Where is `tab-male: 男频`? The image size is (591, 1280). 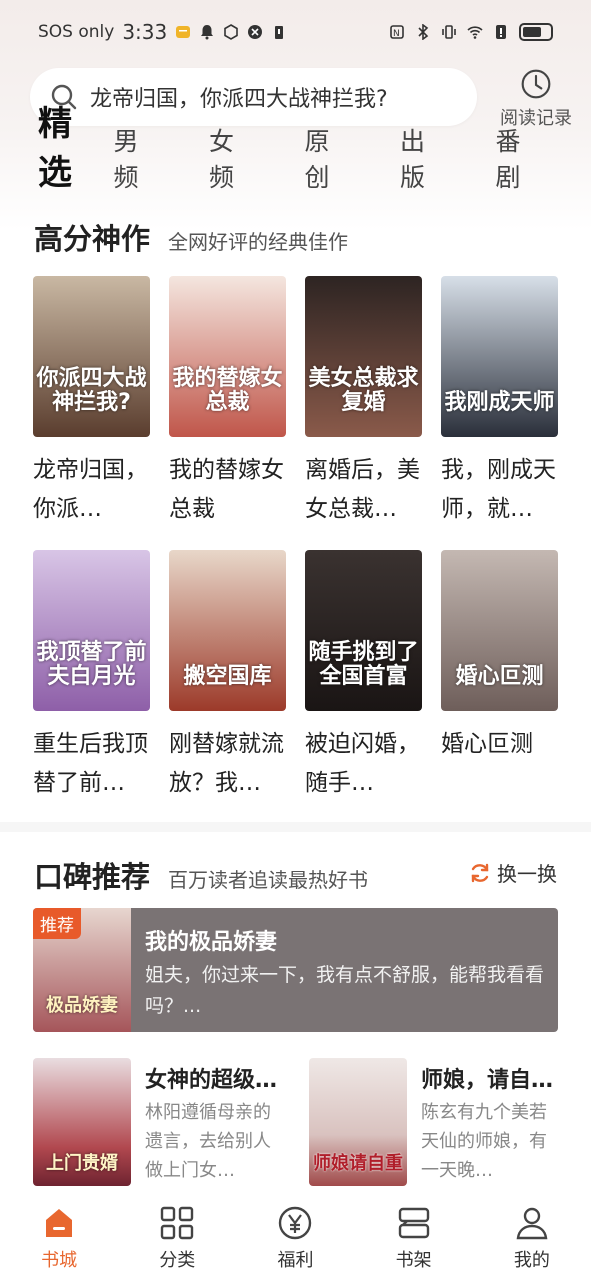
tab-male: 男频 is located at coordinates (131, 158).